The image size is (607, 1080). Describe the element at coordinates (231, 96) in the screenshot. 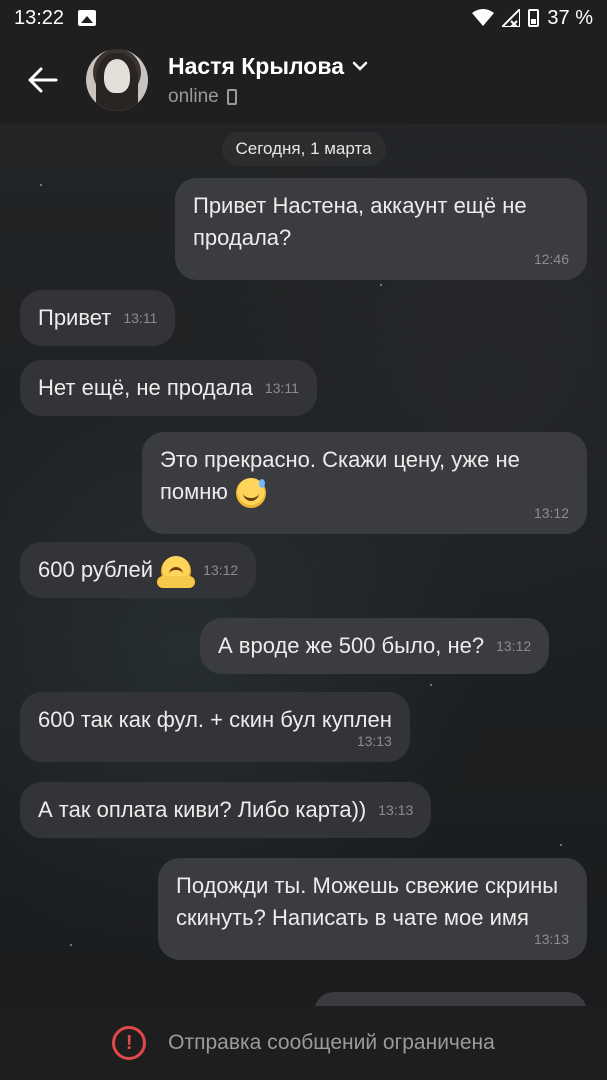

I see `mobile-phone-icon` at that location.